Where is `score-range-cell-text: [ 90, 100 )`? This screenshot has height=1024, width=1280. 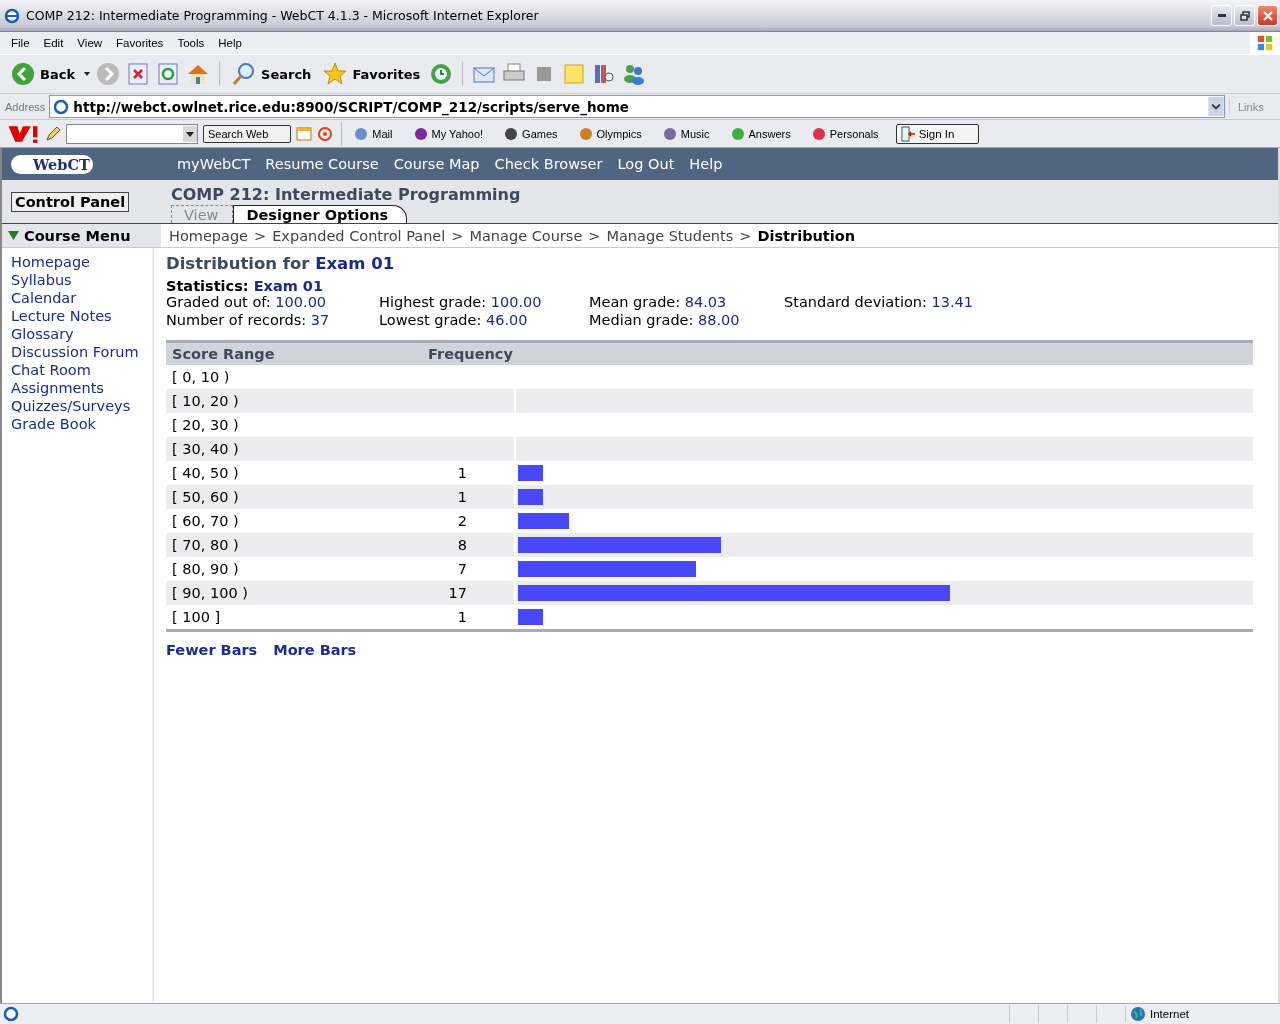
score-range-cell-text: [ 90, 100 ) is located at coordinates (210, 593).